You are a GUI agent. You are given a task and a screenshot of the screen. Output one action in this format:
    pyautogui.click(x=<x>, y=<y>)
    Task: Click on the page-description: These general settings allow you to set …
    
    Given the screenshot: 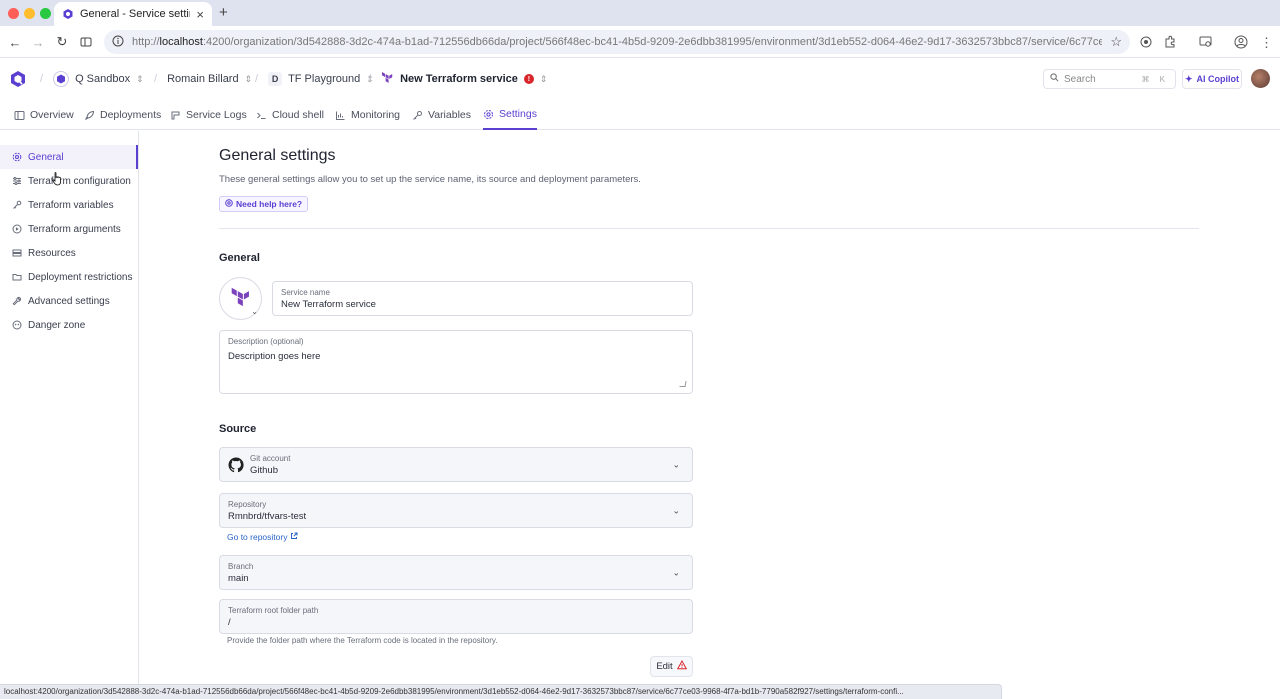 What is the action you would take?
    pyautogui.click(x=430, y=179)
    